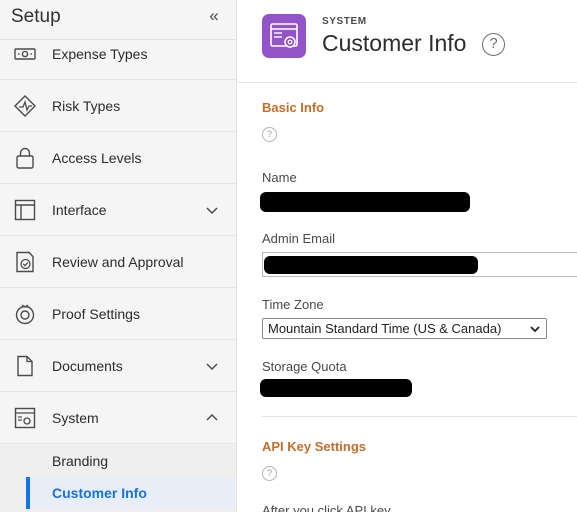  Describe the element at coordinates (118, 418) in the screenshot. I see `sidebar-item-system: System` at that location.